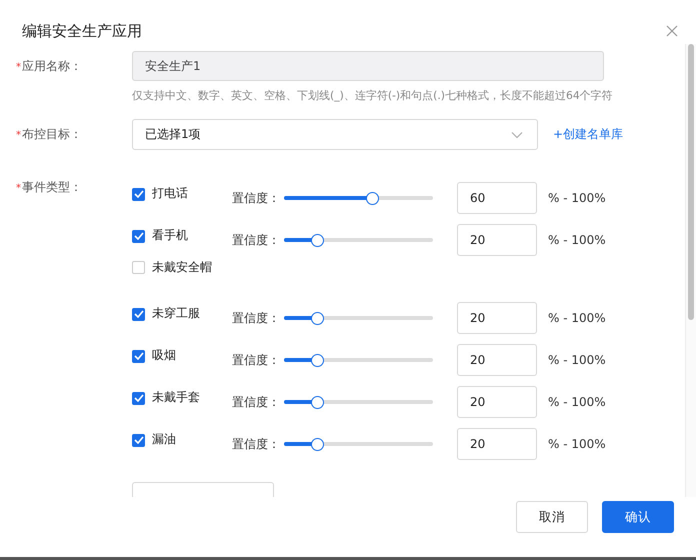 The height and width of the screenshot is (560, 696). Describe the element at coordinates (170, 193) in the screenshot. I see `event-label: 打电话` at that location.